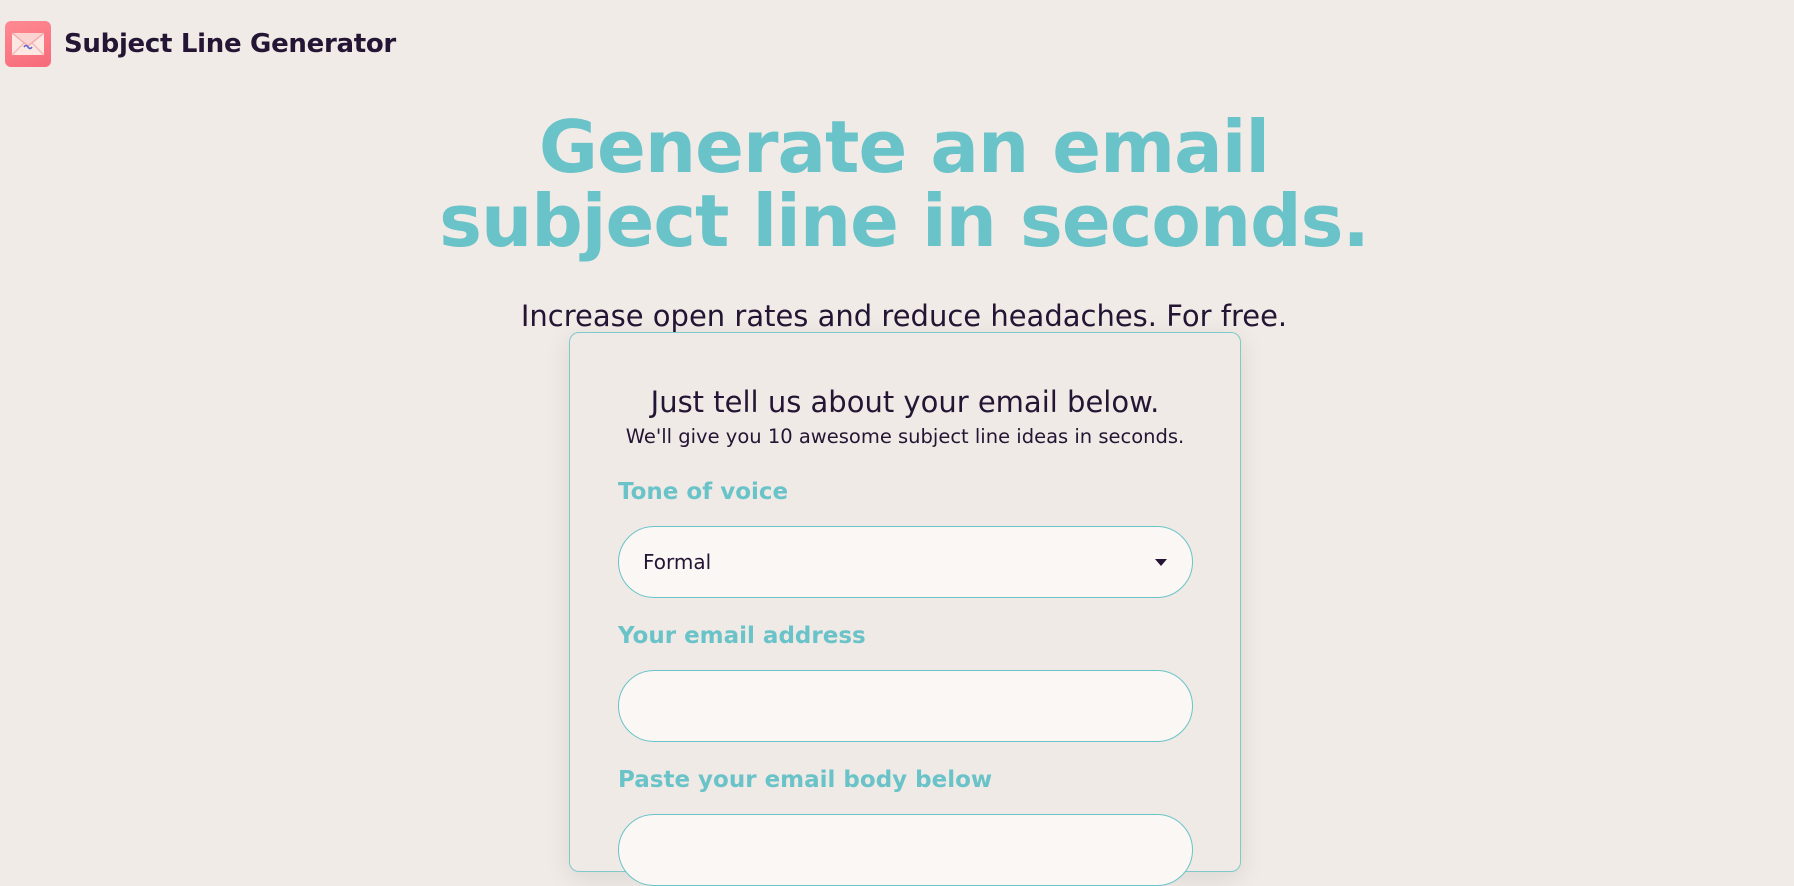 The height and width of the screenshot is (886, 1794). What do you see at coordinates (28, 44) in the screenshot?
I see `envelope-icon` at bounding box center [28, 44].